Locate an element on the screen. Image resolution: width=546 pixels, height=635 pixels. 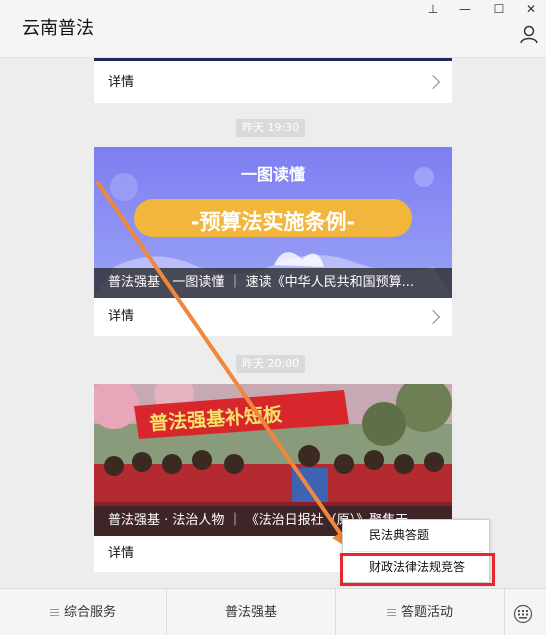
timestamp: 昨天 20:00 is located at coordinates (271, 364).